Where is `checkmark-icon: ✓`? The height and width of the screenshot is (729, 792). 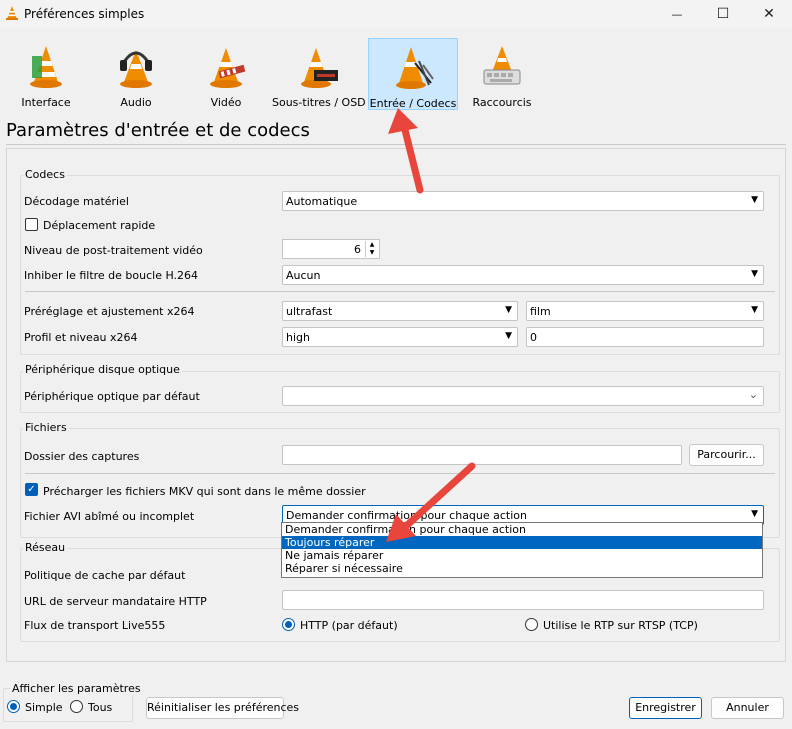
checkmark-icon: ✓ is located at coordinates (31, 489).